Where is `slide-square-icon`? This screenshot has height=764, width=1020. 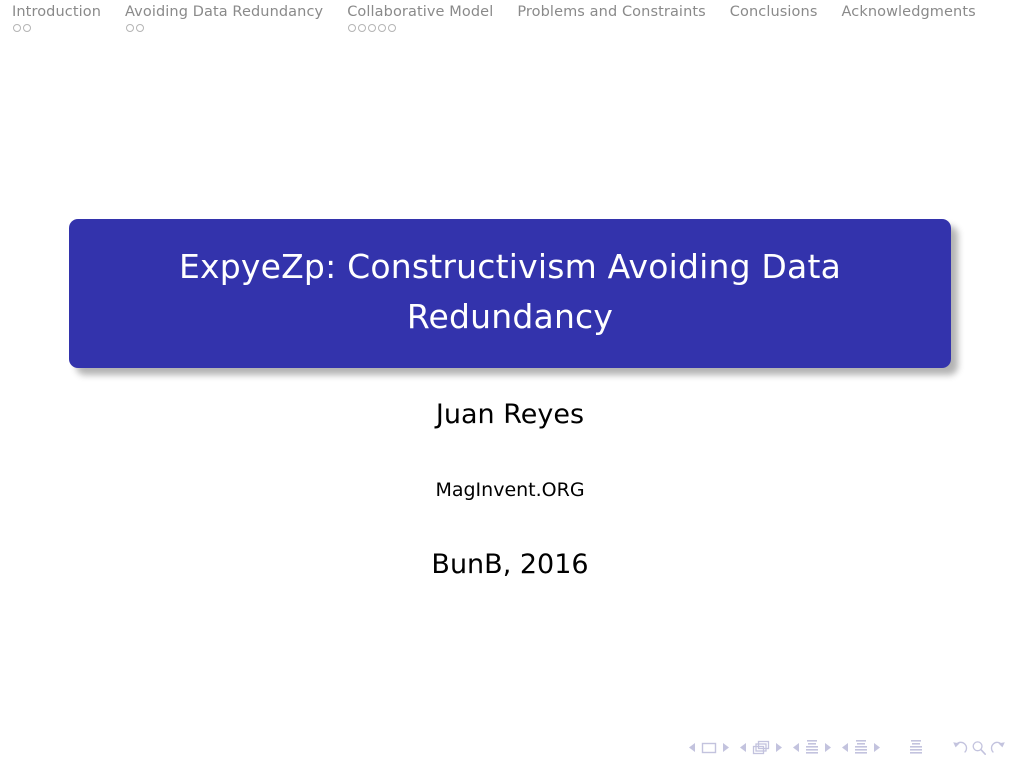
slide-square-icon is located at coordinates (709, 748).